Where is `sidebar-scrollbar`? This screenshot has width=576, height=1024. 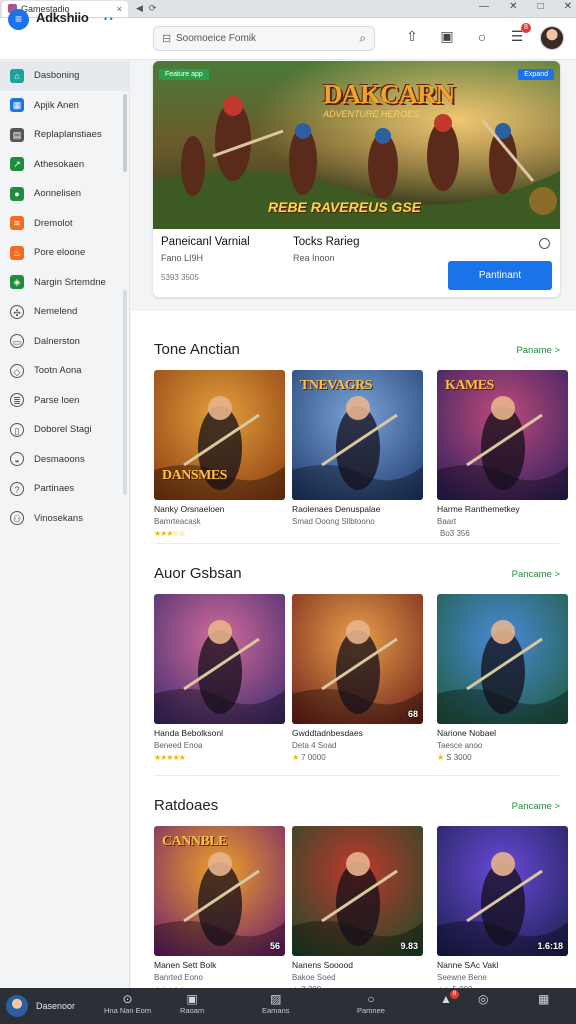
sidebar-scrollbar is located at coordinates (125, 133).